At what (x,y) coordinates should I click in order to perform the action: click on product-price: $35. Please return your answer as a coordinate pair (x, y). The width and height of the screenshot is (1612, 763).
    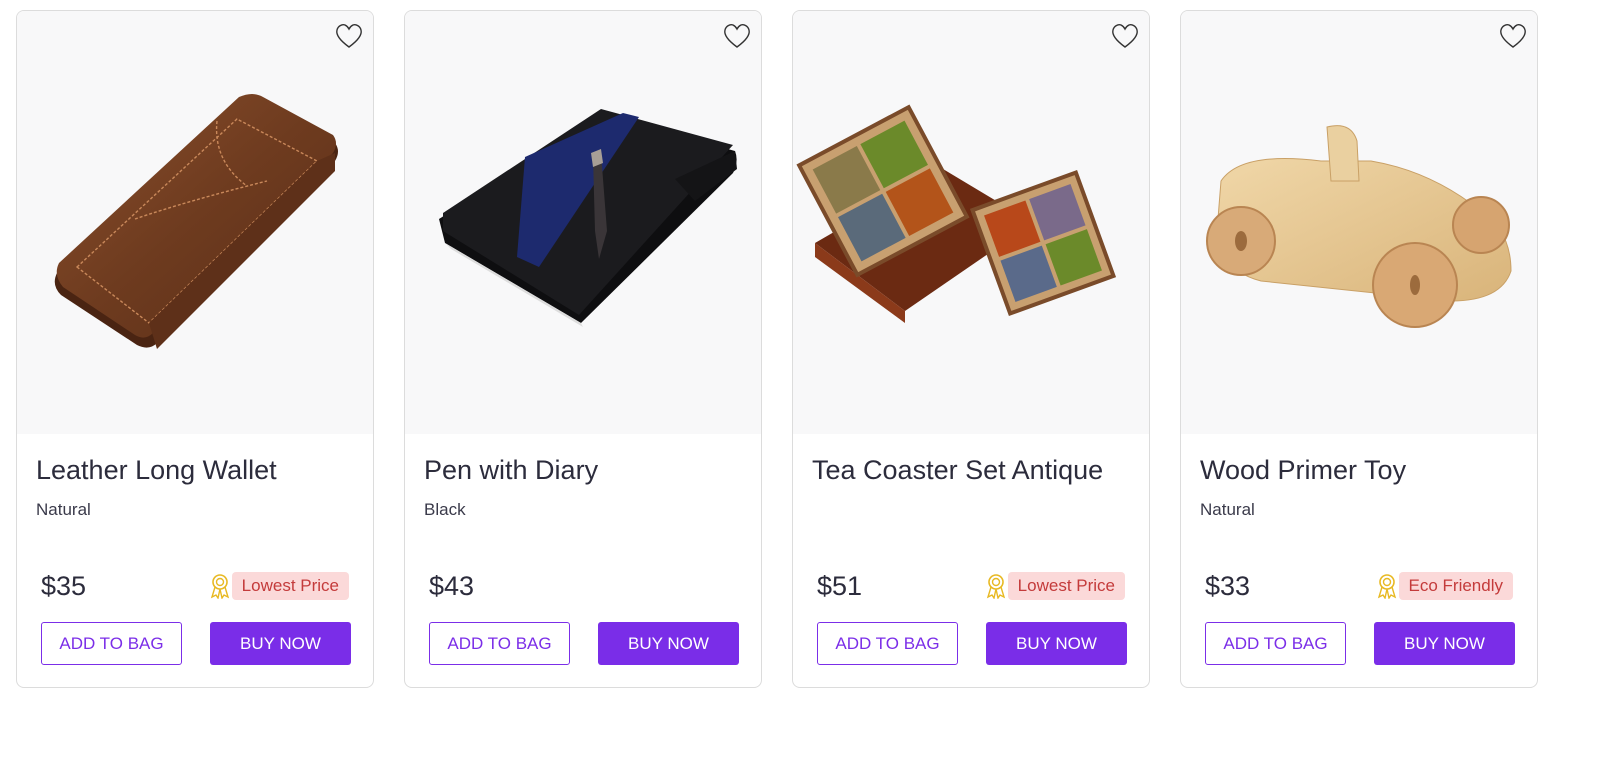
    Looking at the image, I should click on (64, 586).